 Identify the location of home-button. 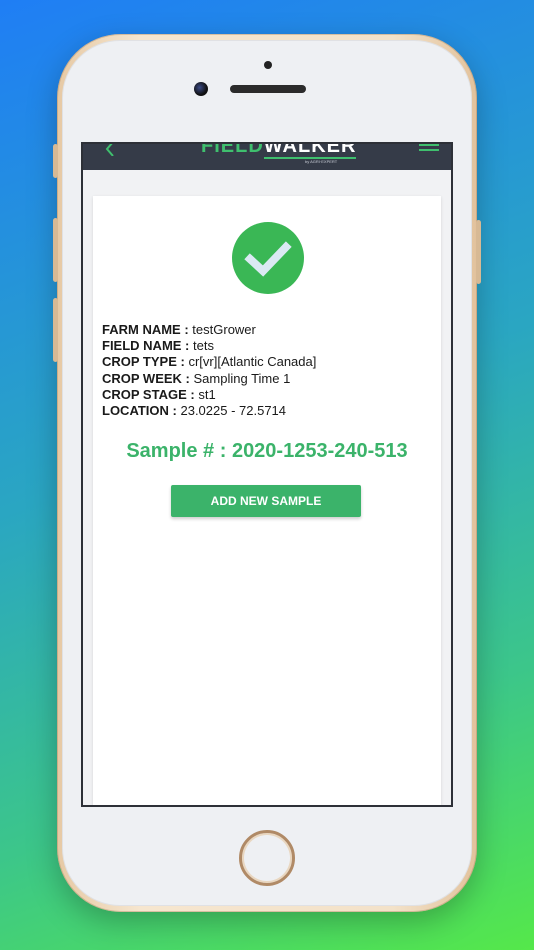
(267, 858).